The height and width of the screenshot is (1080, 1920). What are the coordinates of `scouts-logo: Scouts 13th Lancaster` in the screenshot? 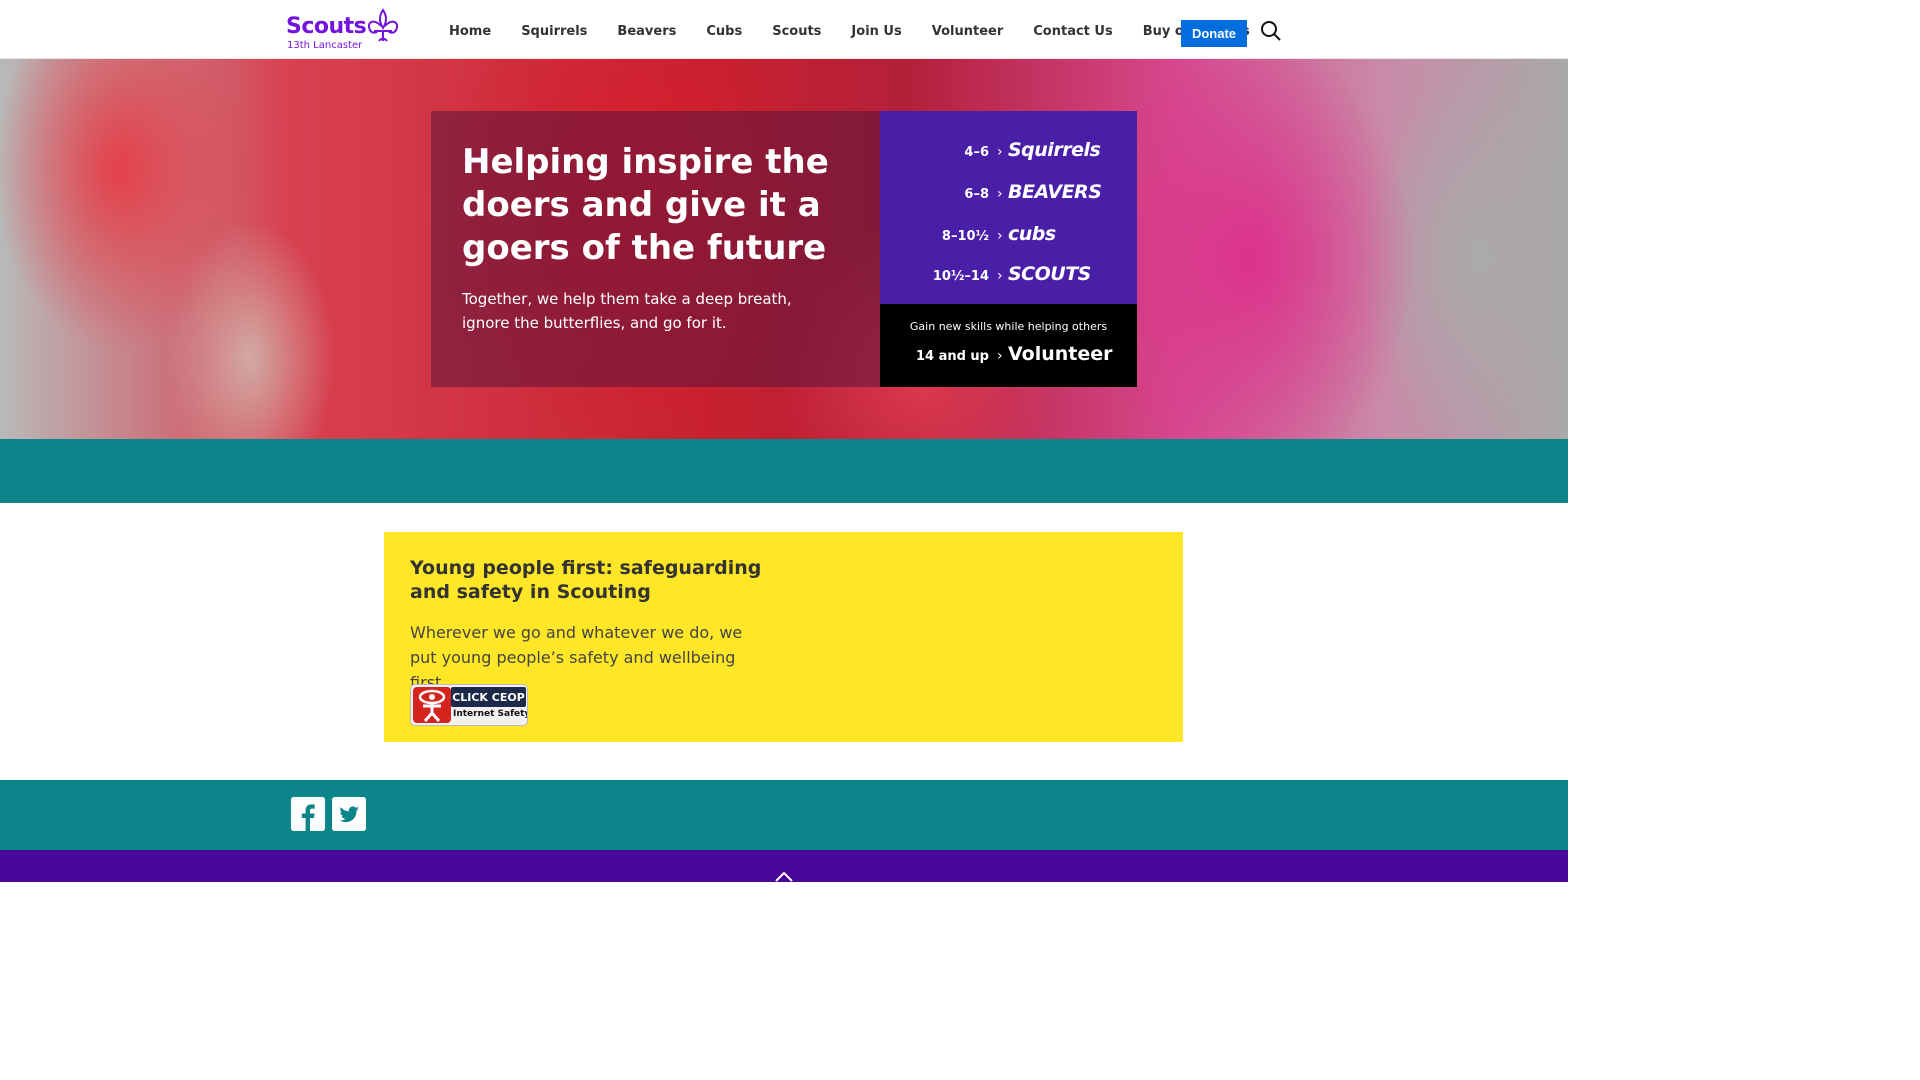 It's located at (346, 30).